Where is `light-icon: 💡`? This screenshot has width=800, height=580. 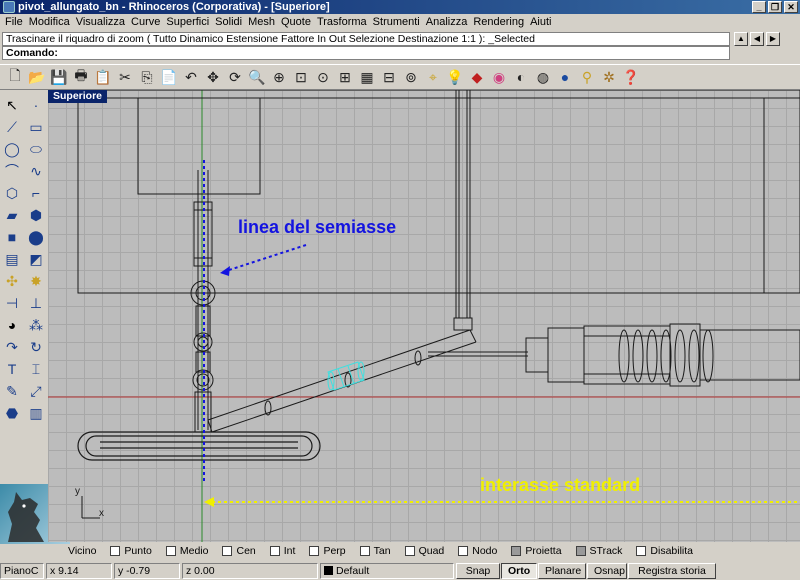 light-icon: 💡 is located at coordinates (455, 77).